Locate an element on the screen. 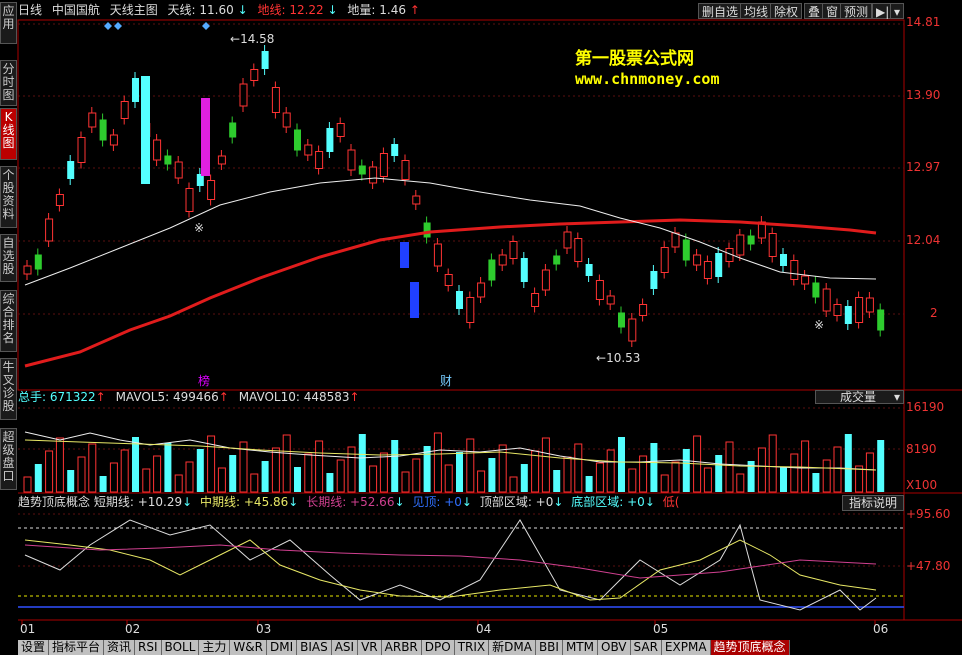 Image resolution: width=962 pixels, height=655 pixels. bang-marker: 榜 is located at coordinates (204, 381).